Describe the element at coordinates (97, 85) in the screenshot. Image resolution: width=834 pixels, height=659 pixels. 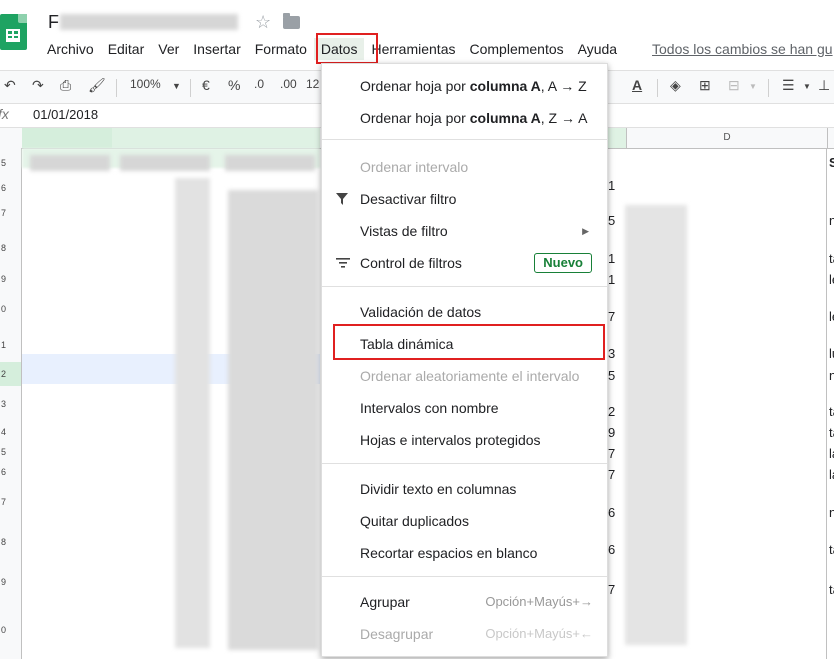
I see `paint-format-icon: 🖌` at that location.